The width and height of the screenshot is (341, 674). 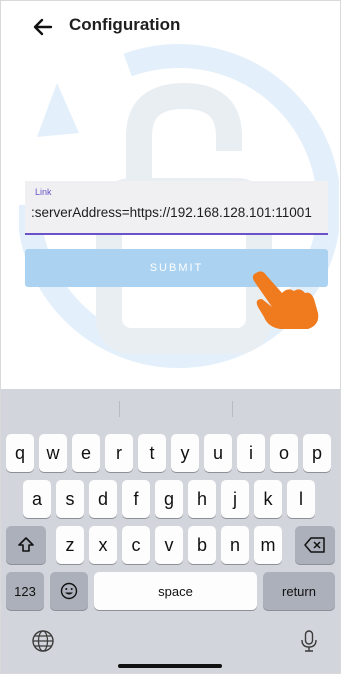 What do you see at coordinates (37, 499) in the screenshot?
I see `key-a: a` at bounding box center [37, 499].